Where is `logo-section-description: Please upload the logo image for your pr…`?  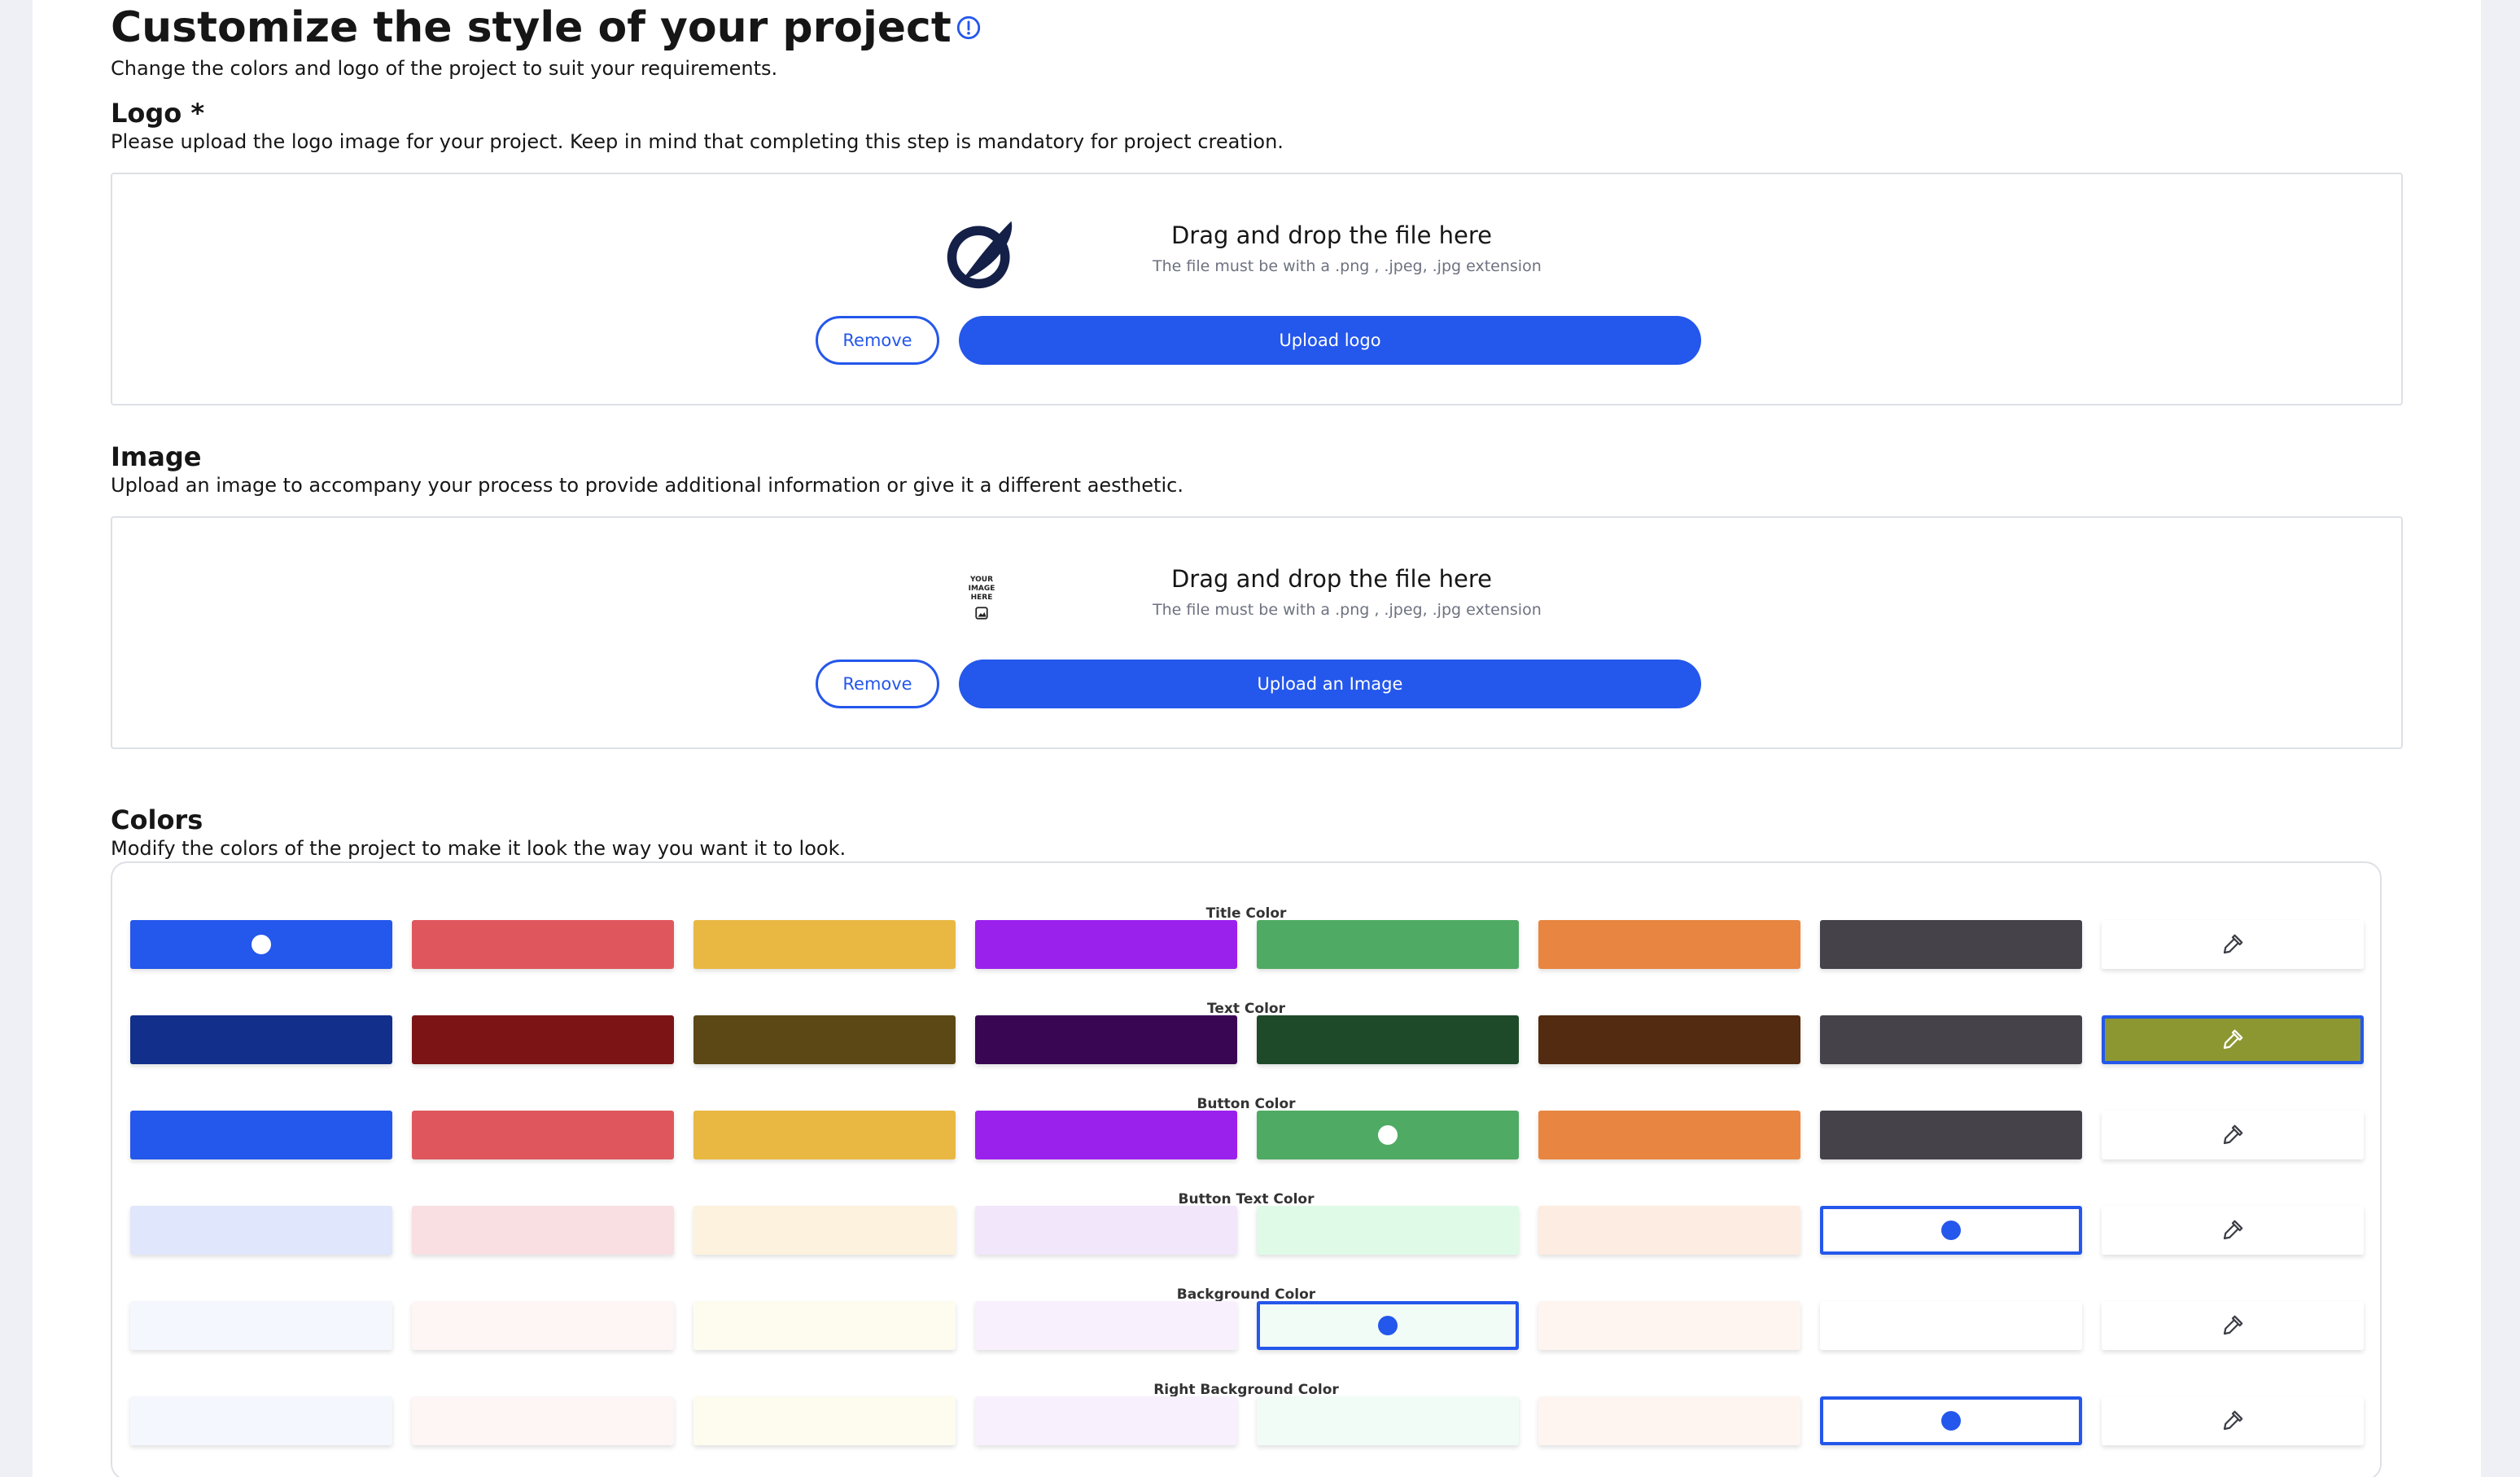 logo-section-description: Please upload the logo image for your pr… is located at coordinates (697, 141).